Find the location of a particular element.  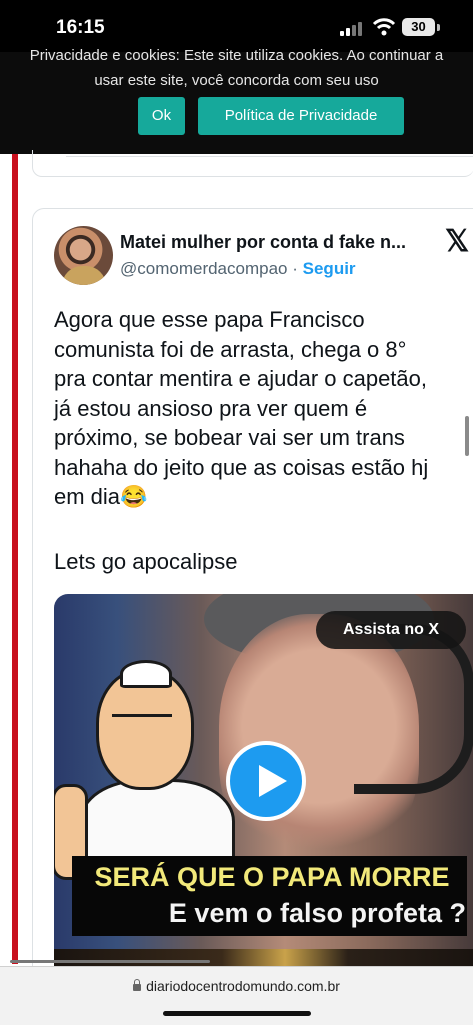

cookie-ok-button: Ok is located at coordinates (161, 116).